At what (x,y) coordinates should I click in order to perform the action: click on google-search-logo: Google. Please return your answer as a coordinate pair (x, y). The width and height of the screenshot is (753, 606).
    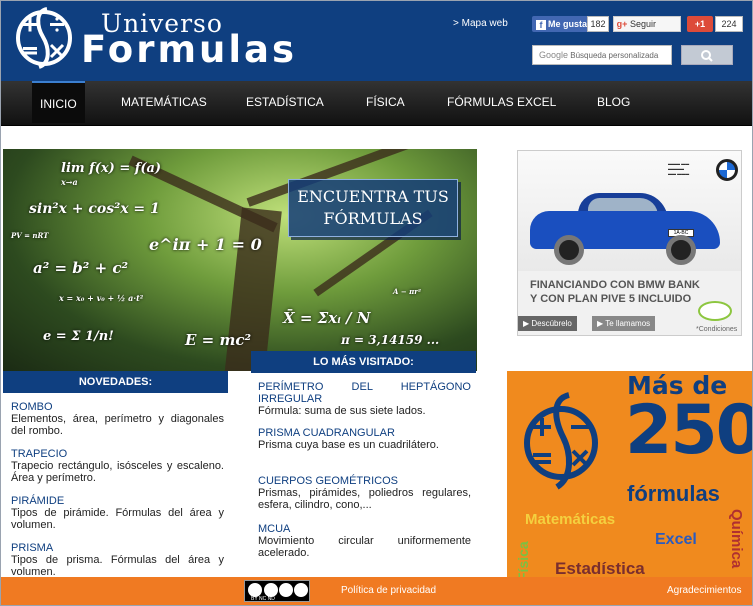
    Looking at the image, I should click on (554, 55).